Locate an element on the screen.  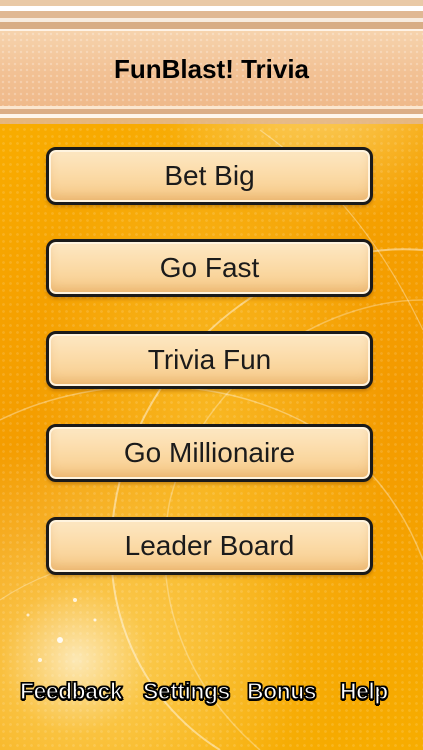
go-fast-button: Go Fast is located at coordinates (209, 268).